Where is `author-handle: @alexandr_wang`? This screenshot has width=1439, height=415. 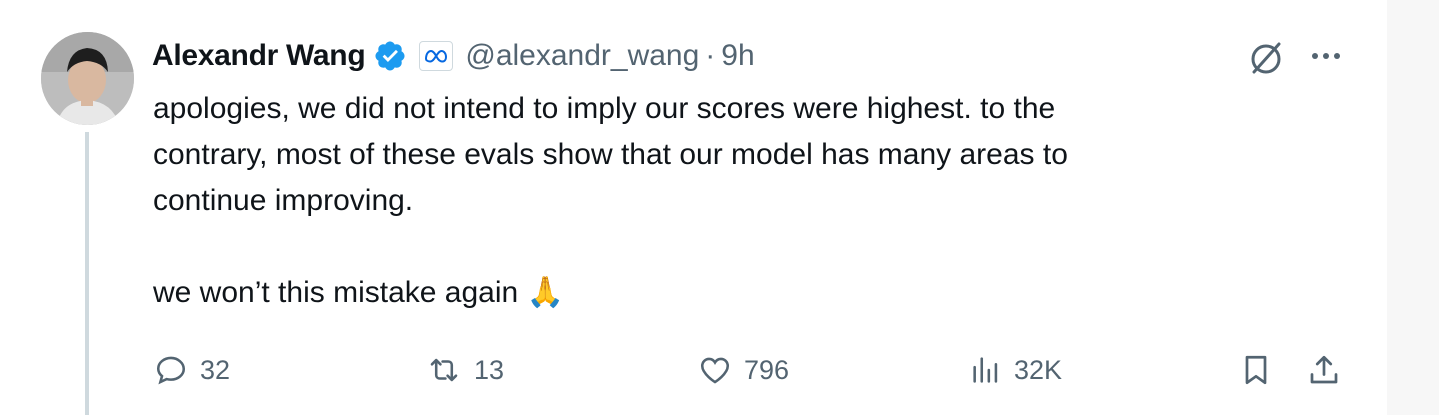
author-handle: @alexandr_wang is located at coordinates (582, 56).